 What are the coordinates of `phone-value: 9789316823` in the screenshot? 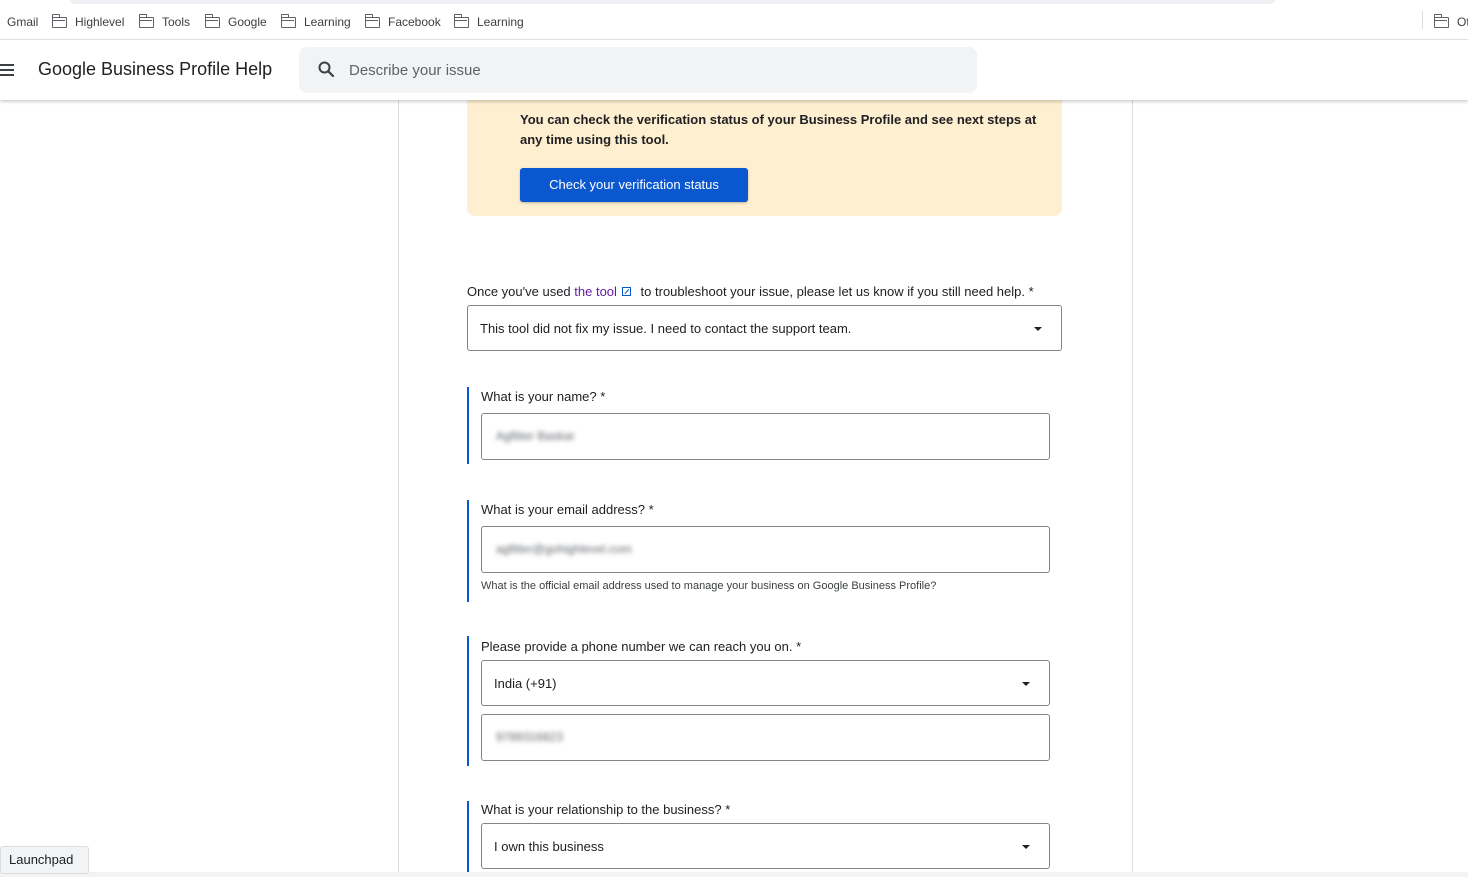 It's located at (529, 737).